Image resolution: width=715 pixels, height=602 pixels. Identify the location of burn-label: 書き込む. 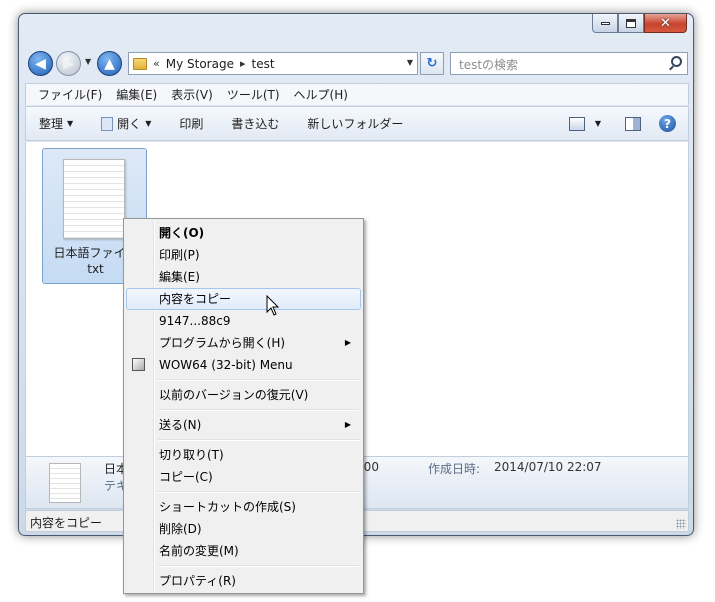
(255, 124).